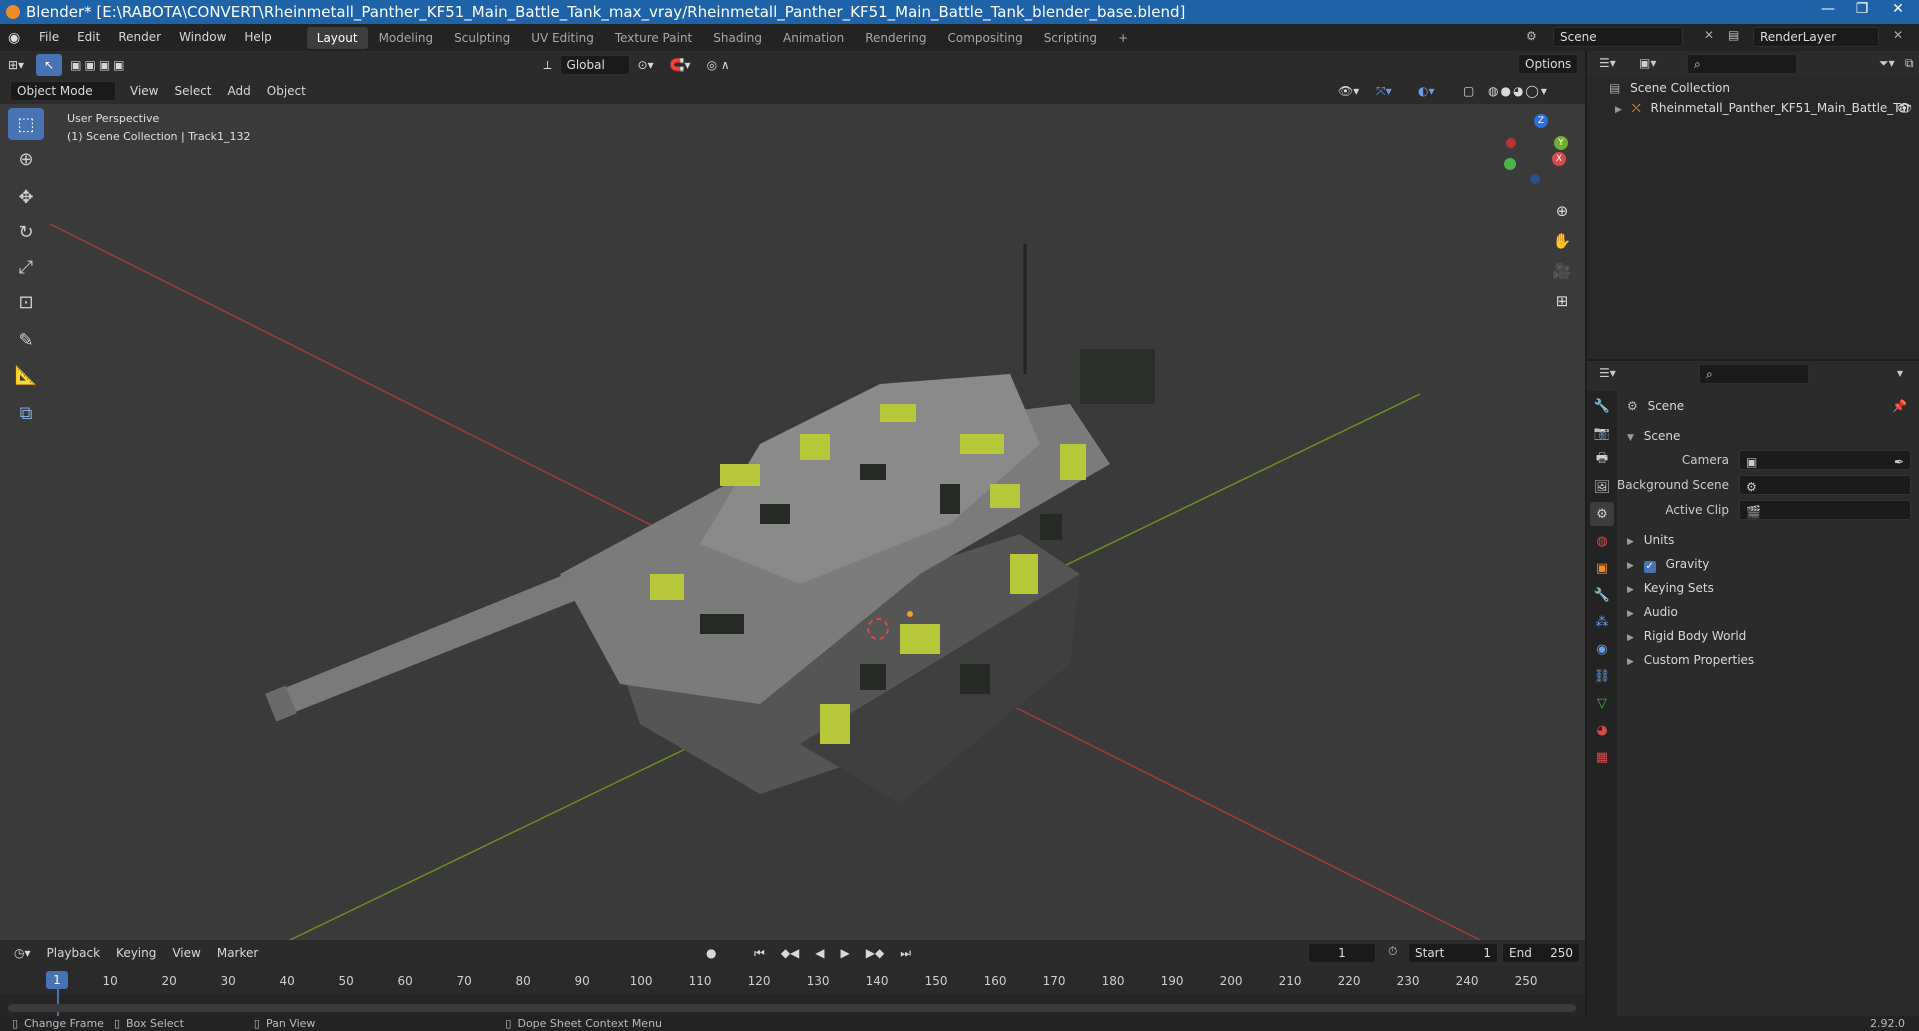 The image size is (1919, 1031). What do you see at coordinates (1562, 301) in the screenshot?
I see `ortho-grid-icon: ⊞` at bounding box center [1562, 301].